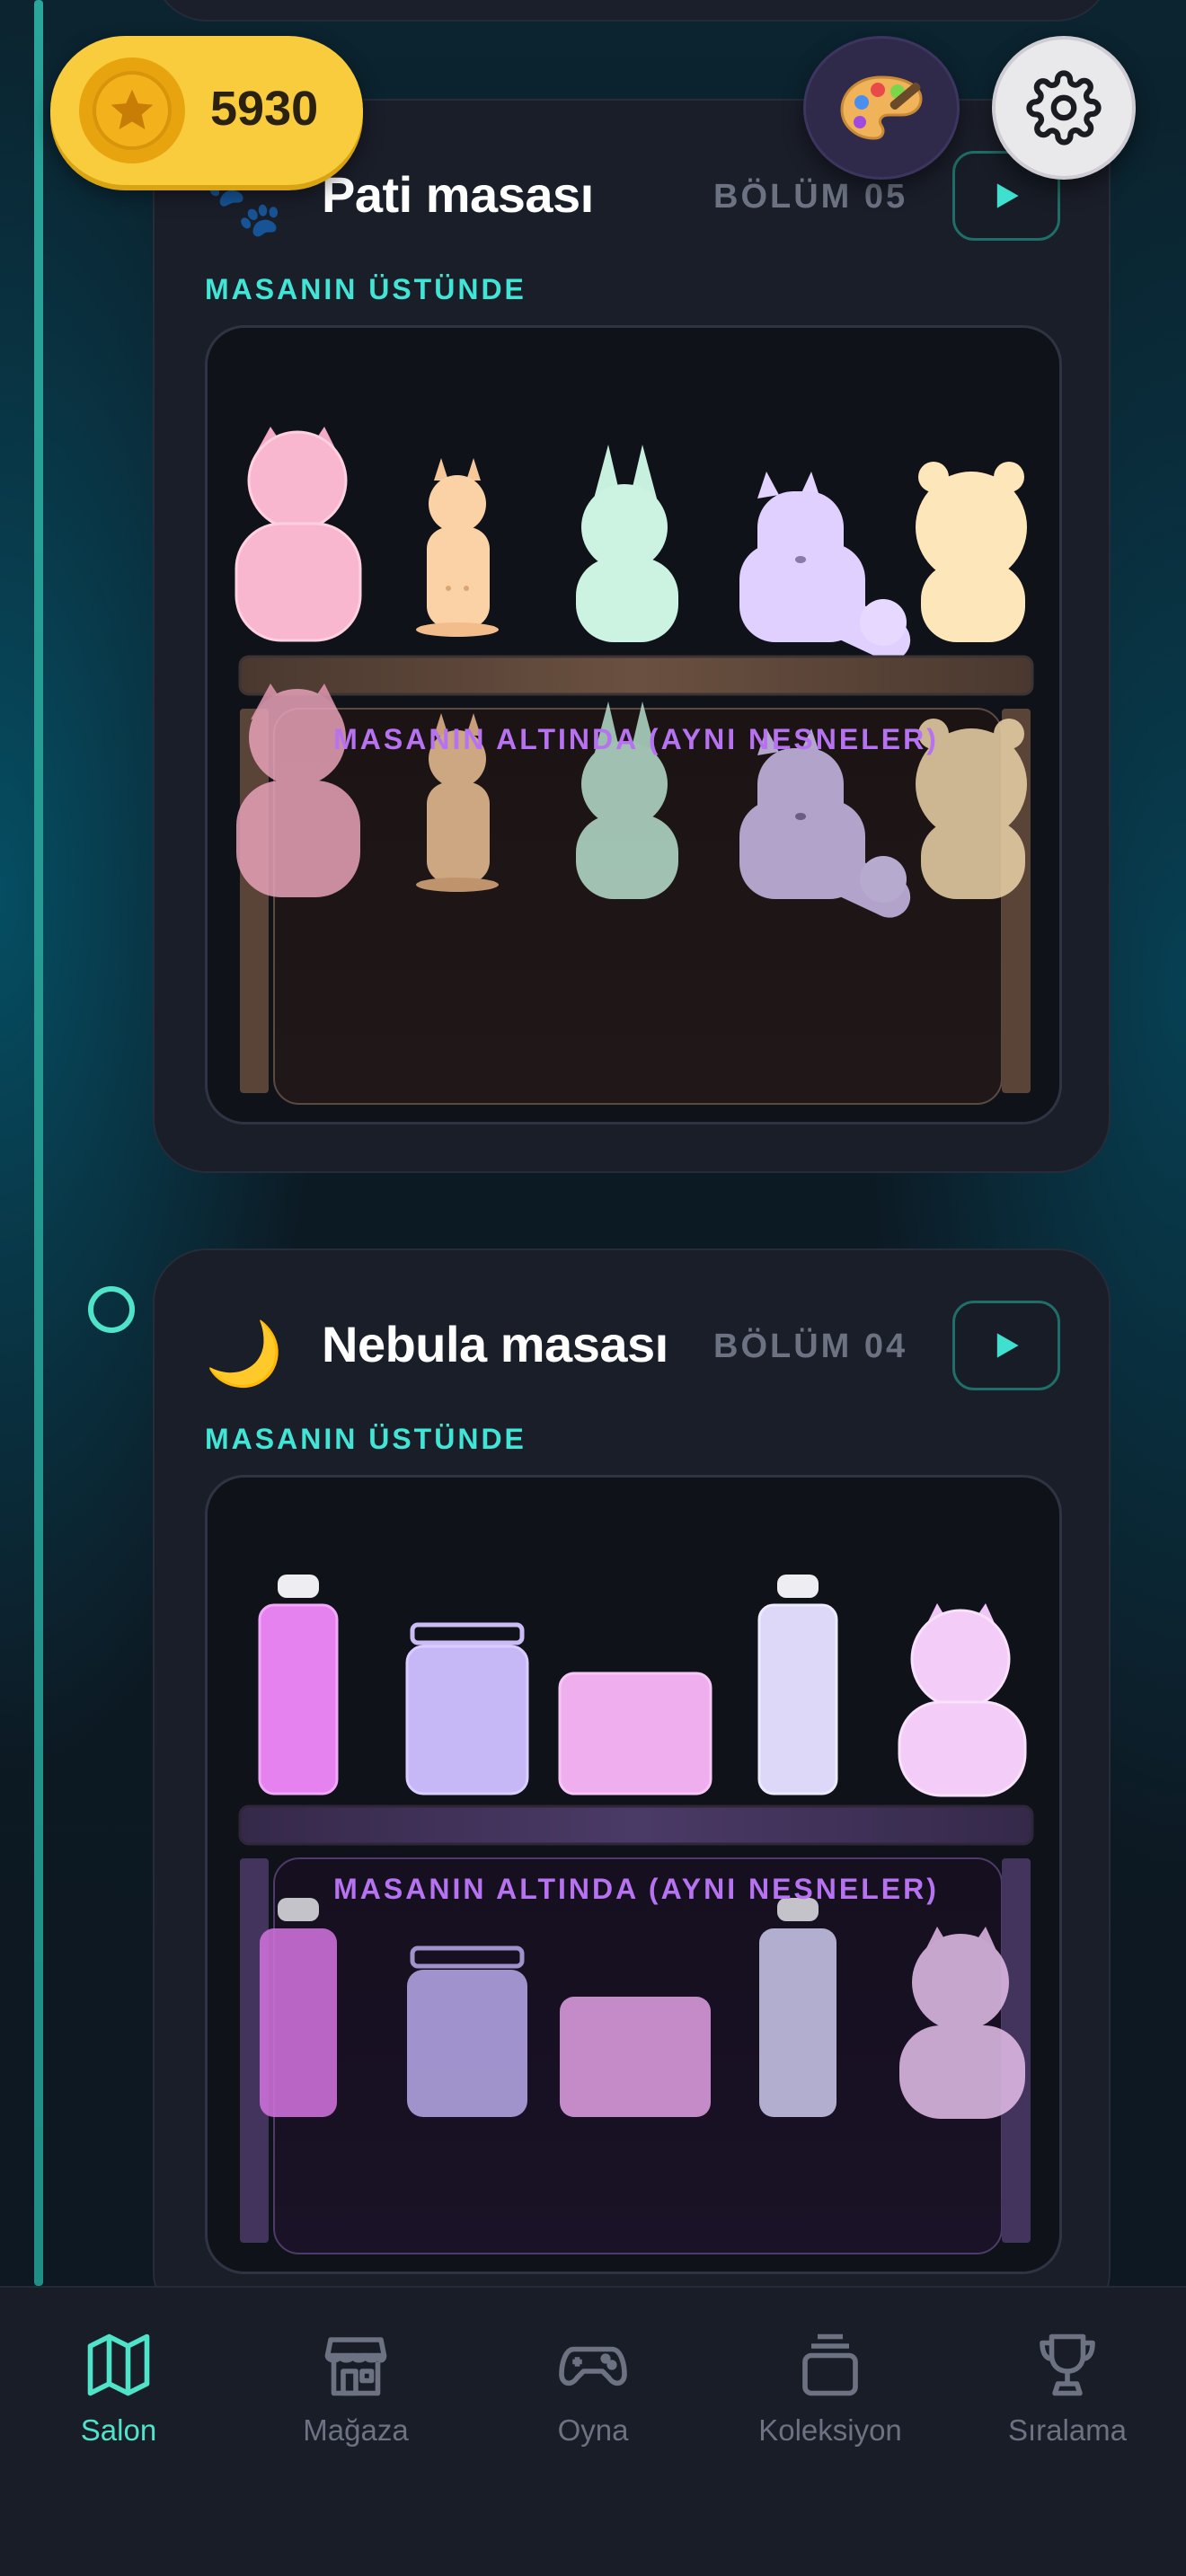  What do you see at coordinates (298, 1685) in the screenshot?
I see `magenta-bottle` at bounding box center [298, 1685].